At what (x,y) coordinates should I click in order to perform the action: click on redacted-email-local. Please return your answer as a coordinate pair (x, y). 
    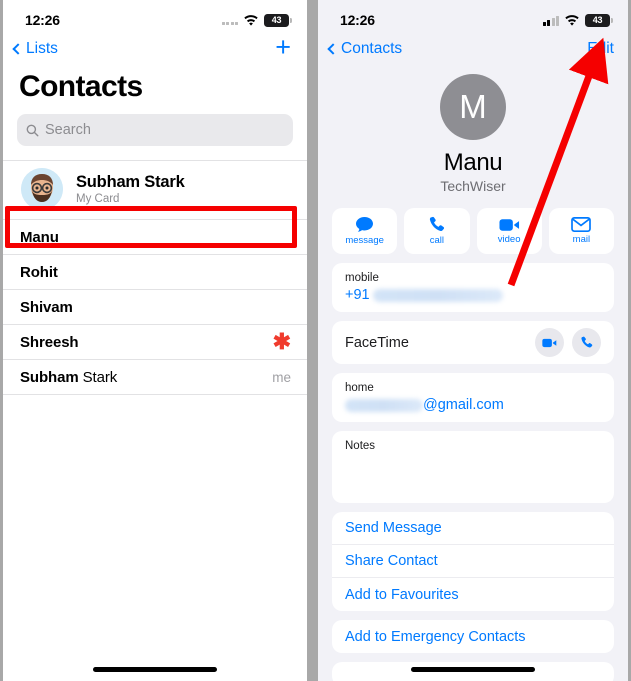
    Looking at the image, I should click on (384, 405).